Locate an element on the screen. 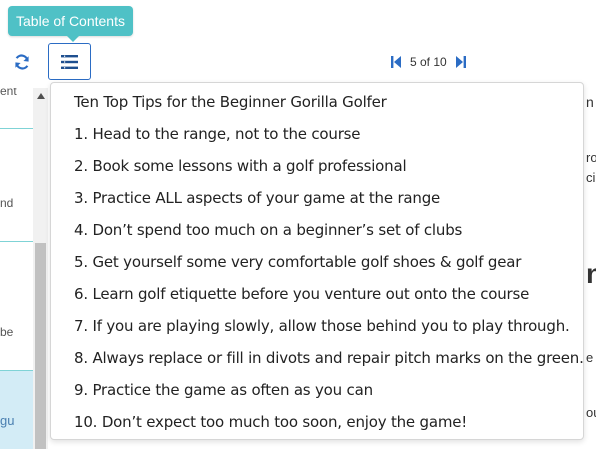 Image resolution: width=596 pixels, height=449 pixels. caret-up-icon is located at coordinates (40, 96).